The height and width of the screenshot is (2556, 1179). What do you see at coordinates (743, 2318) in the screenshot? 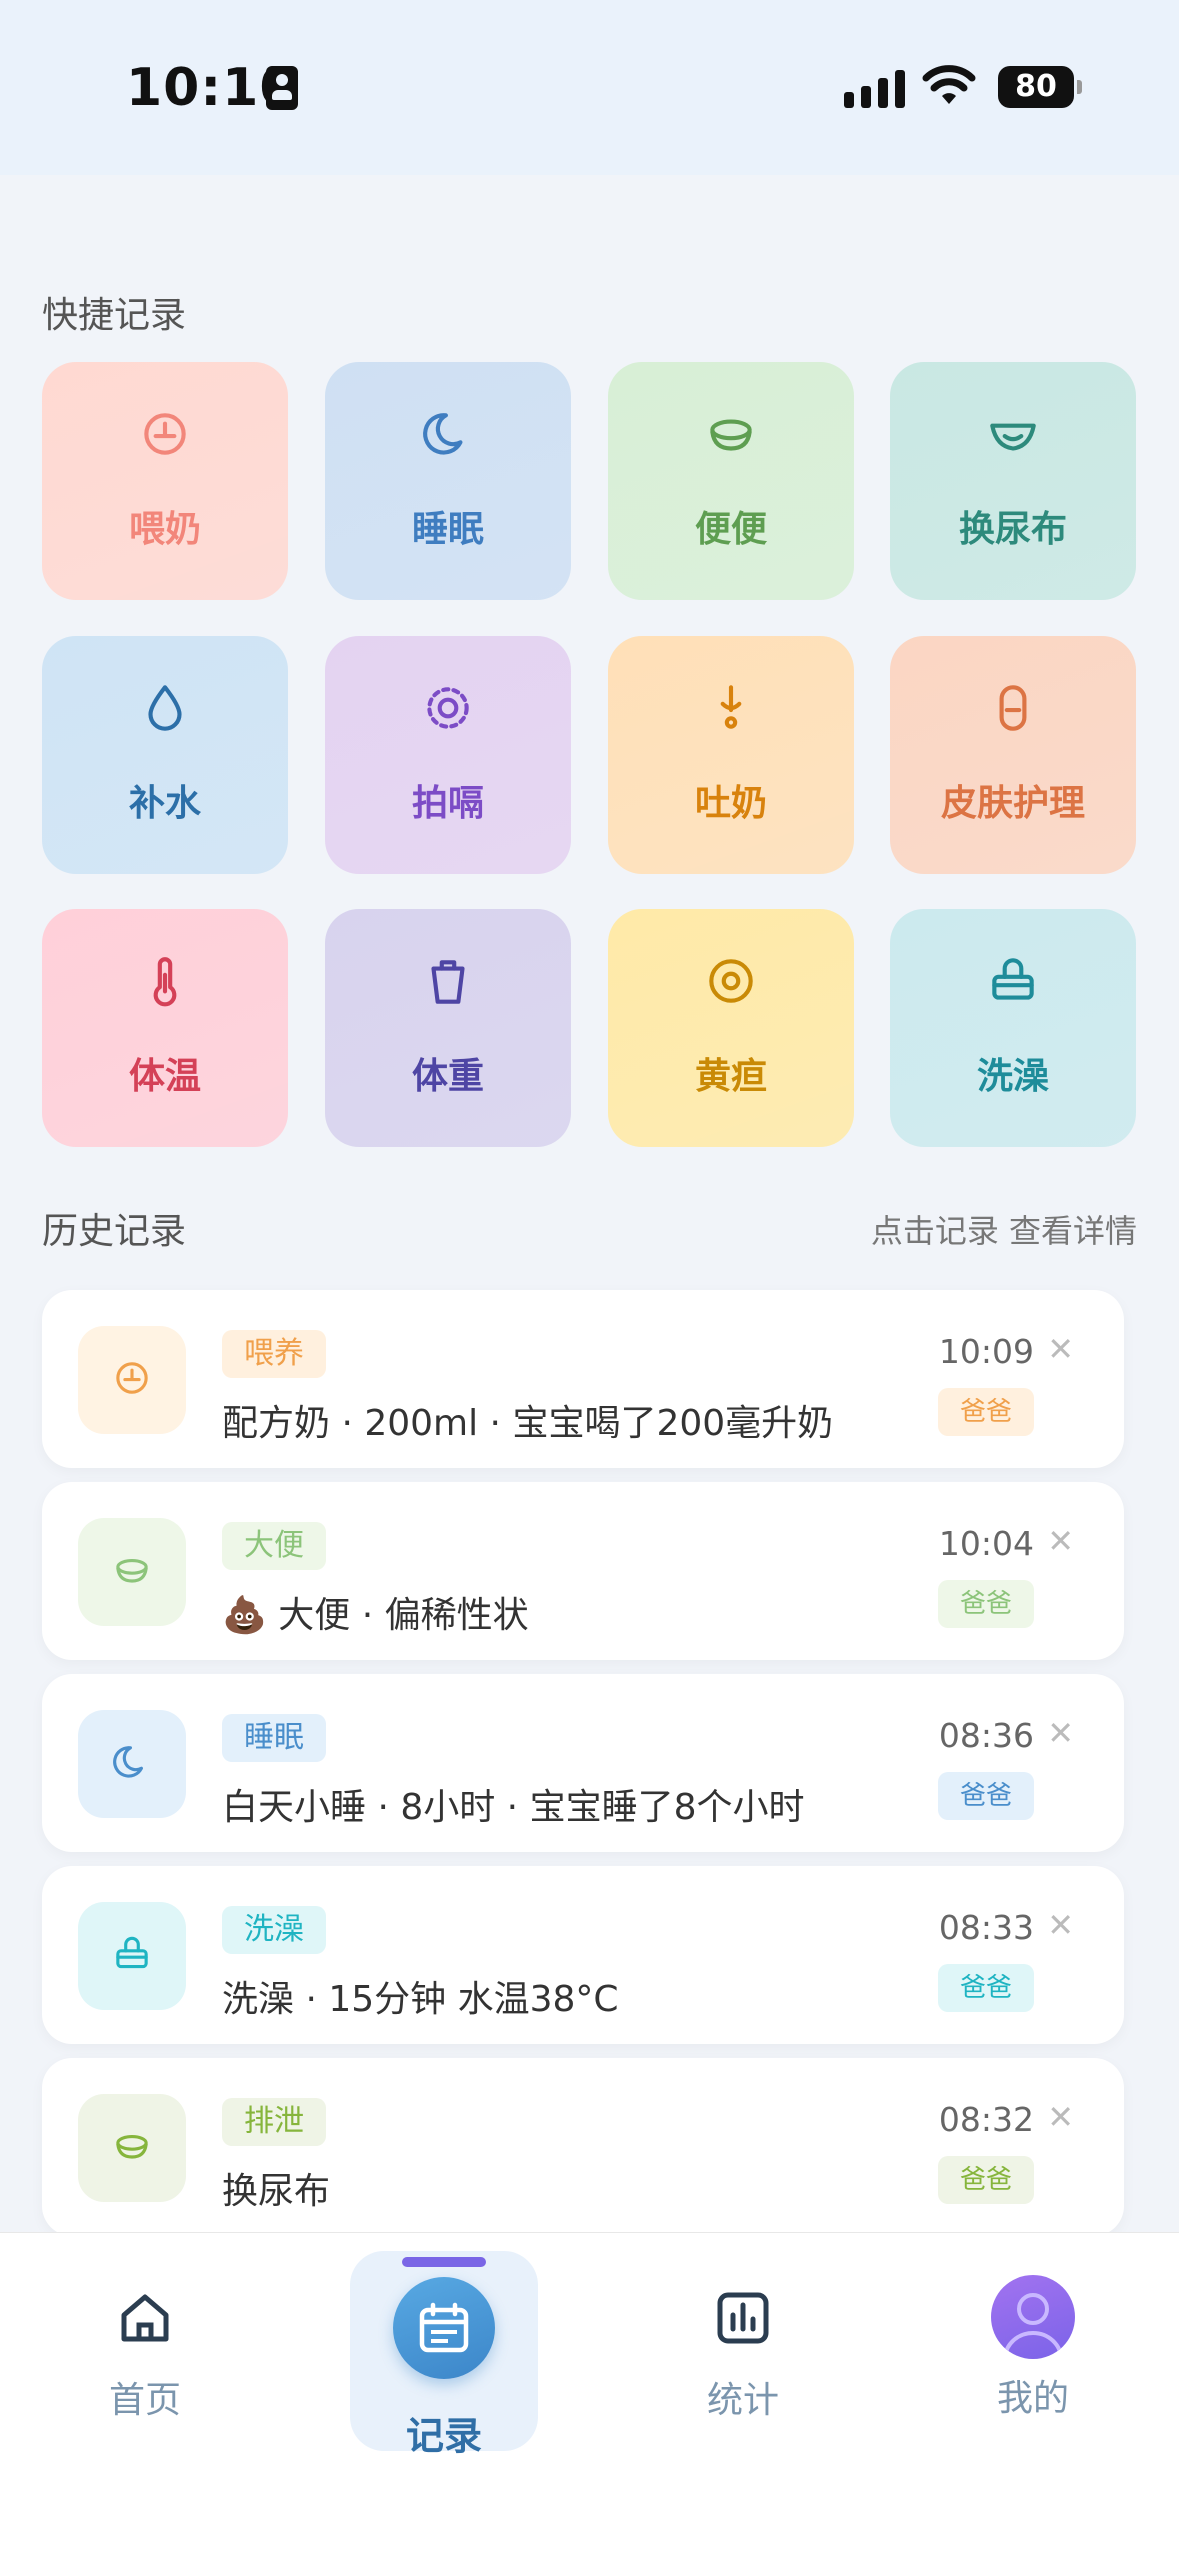
I see `bar-chart-icon` at bounding box center [743, 2318].